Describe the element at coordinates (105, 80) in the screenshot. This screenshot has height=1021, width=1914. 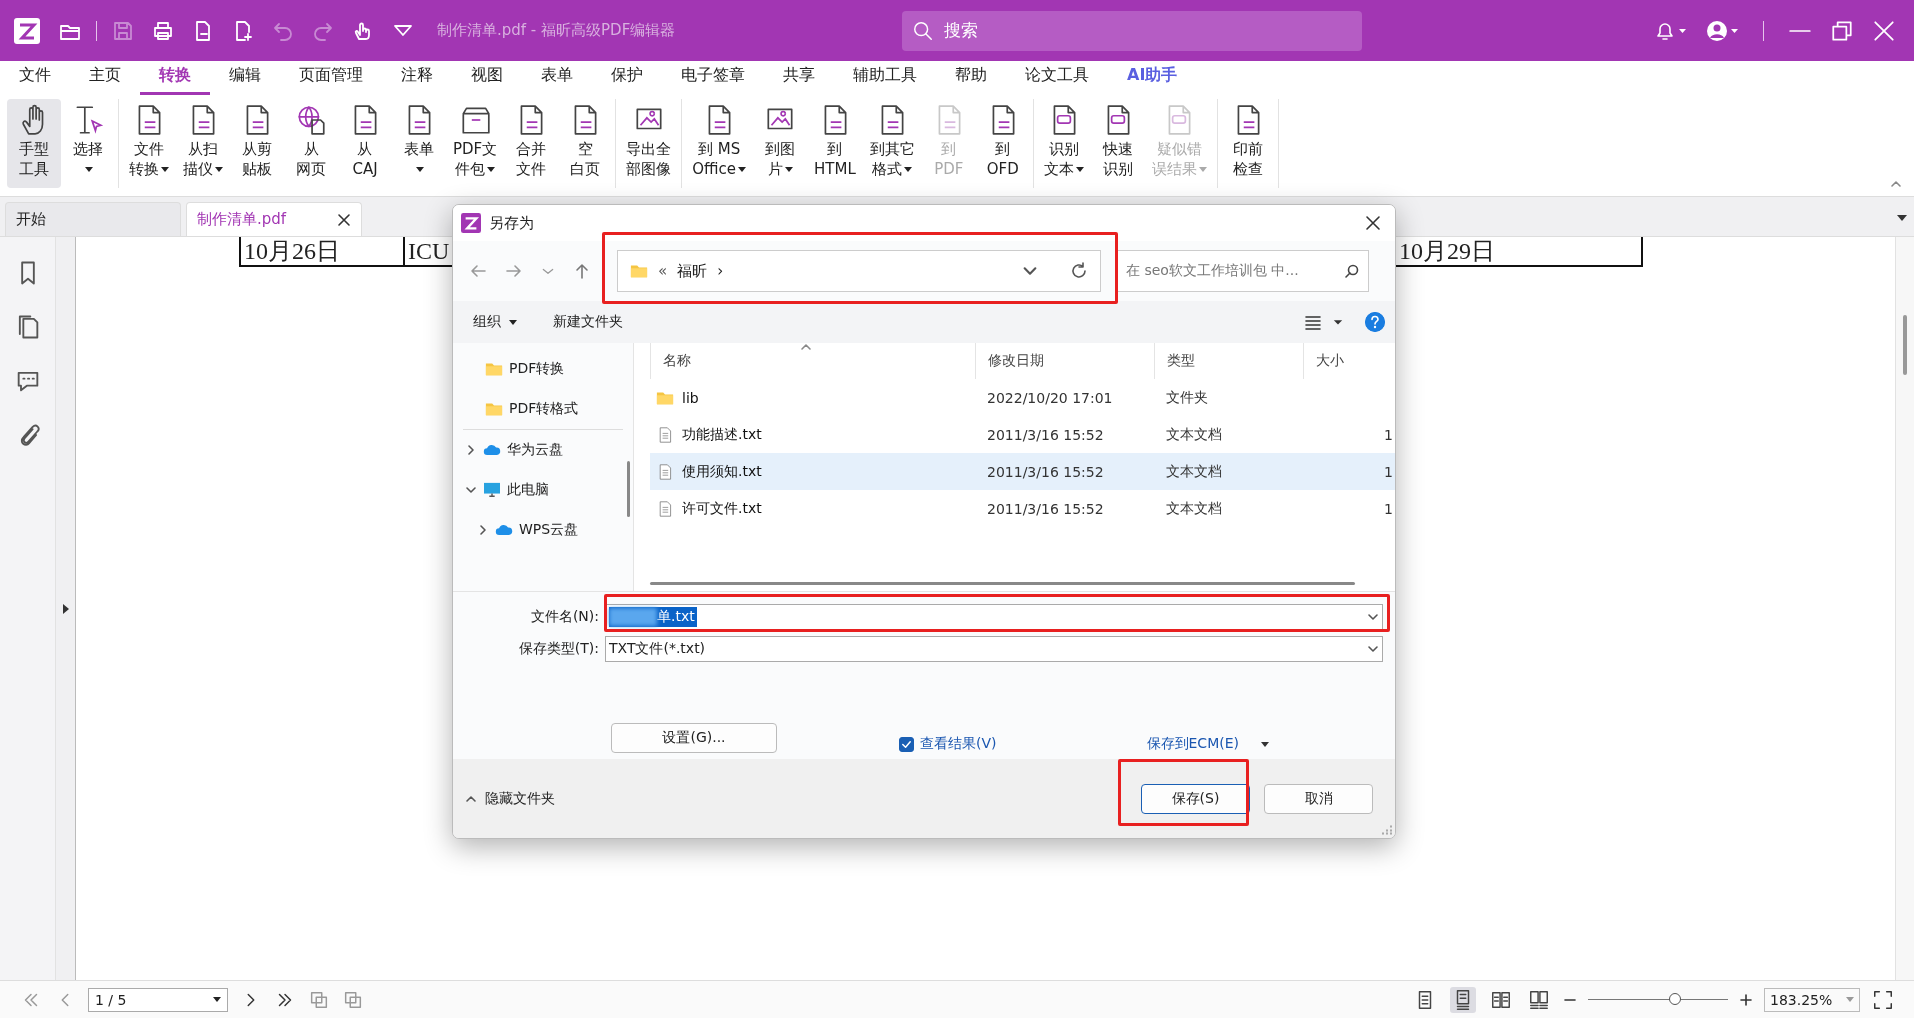
I see `menu-tab: 主页` at that location.